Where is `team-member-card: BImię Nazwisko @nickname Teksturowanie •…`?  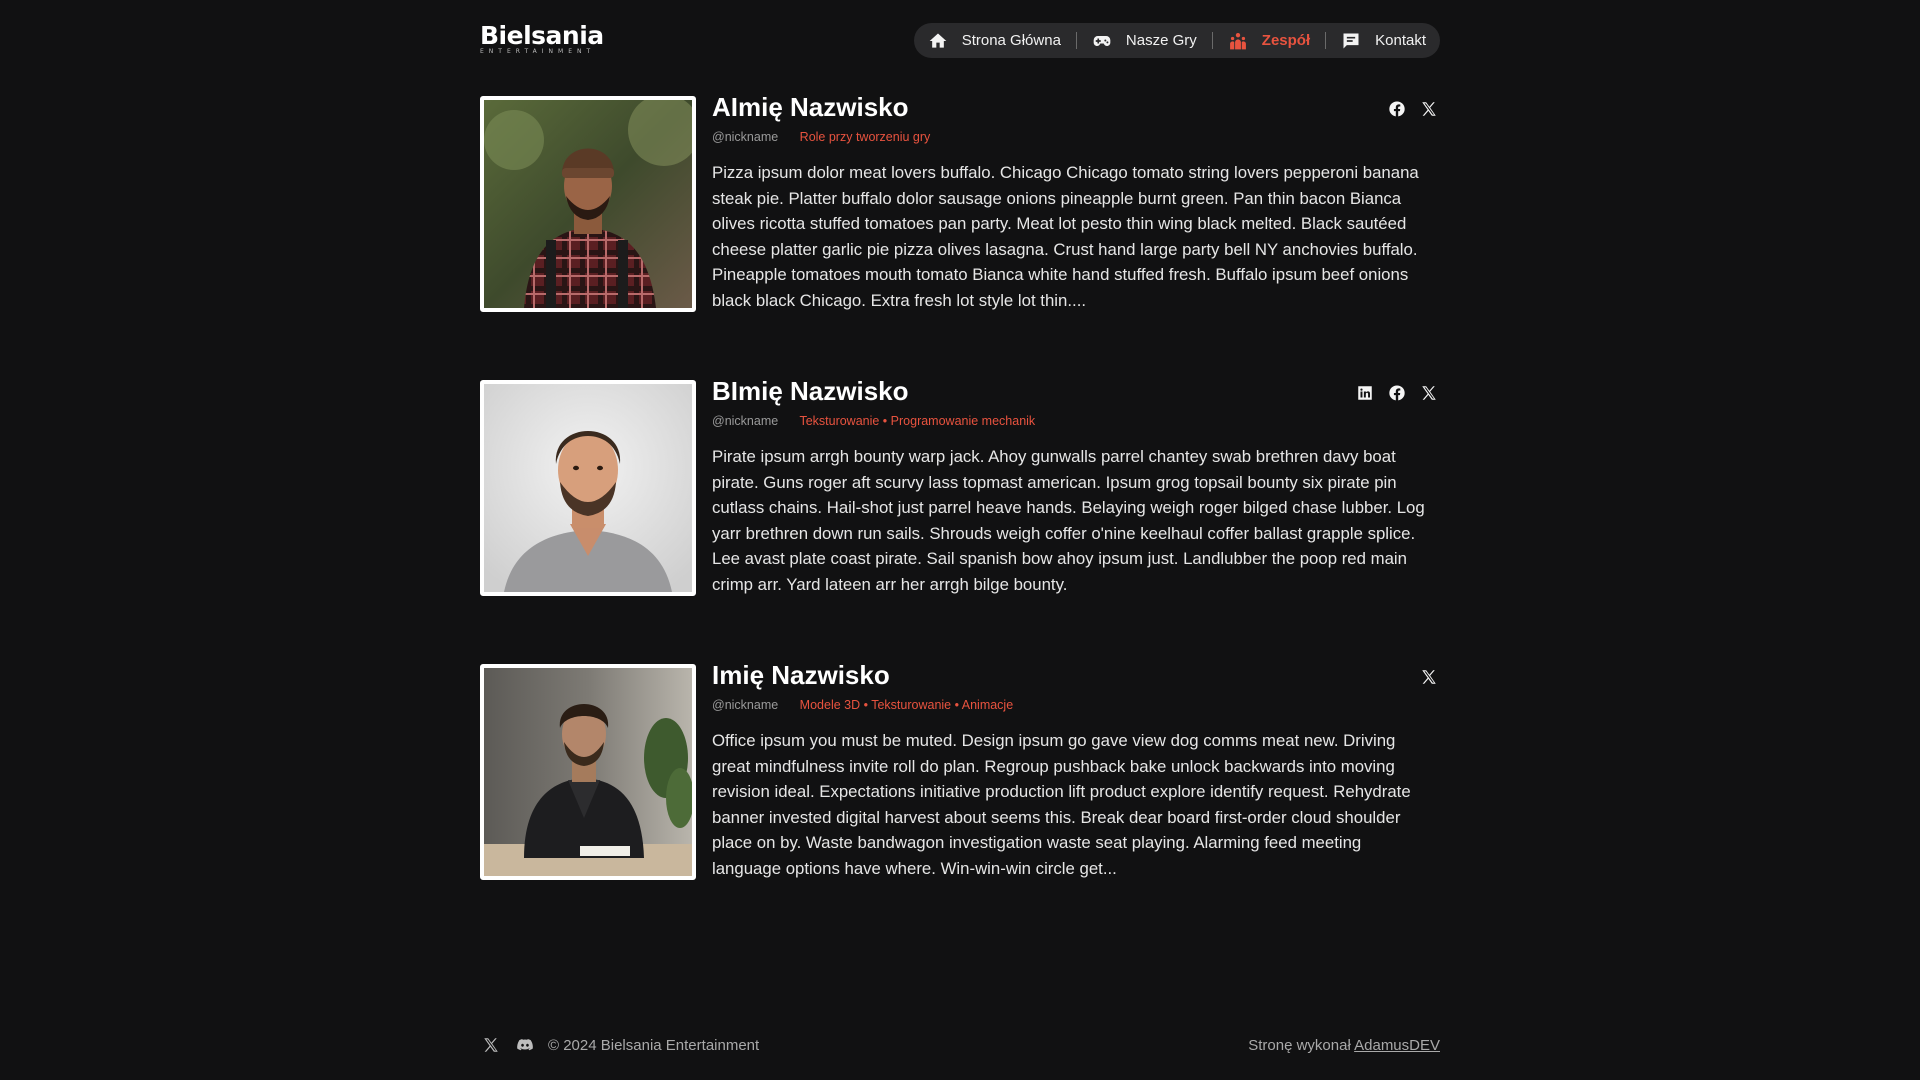 team-member-card: BImię Nazwisko @nickname Teksturowanie •… is located at coordinates (960, 486).